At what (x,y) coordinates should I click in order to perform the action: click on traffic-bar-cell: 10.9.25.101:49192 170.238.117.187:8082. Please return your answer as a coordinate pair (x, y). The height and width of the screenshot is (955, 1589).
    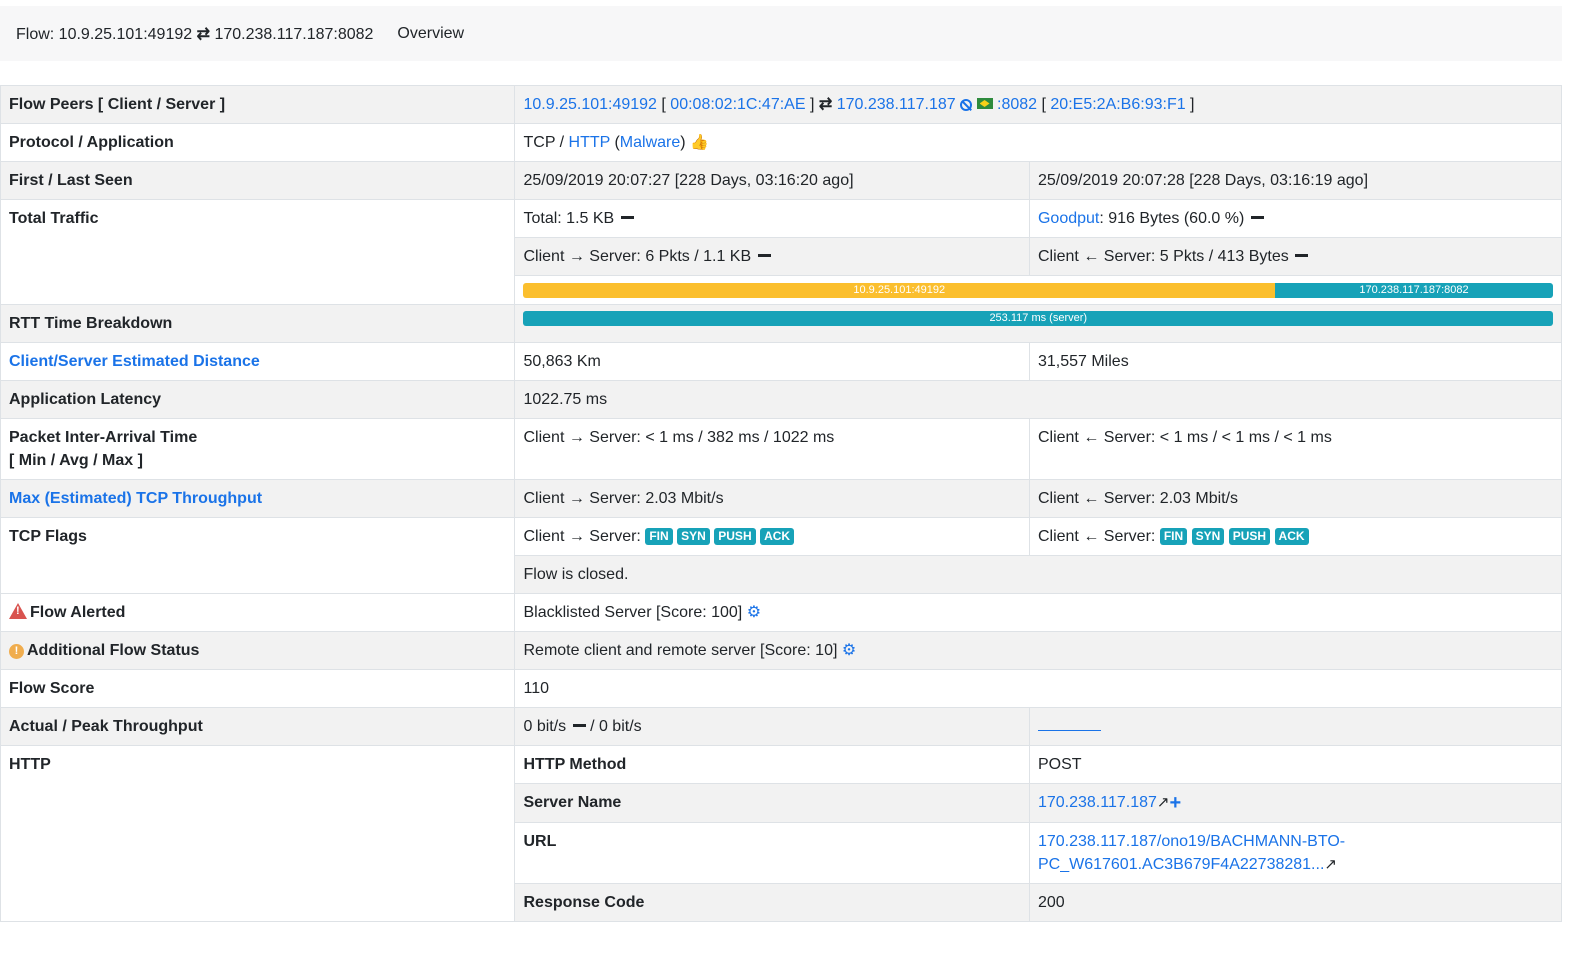
    Looking at the image, I should click on (1038, 290).